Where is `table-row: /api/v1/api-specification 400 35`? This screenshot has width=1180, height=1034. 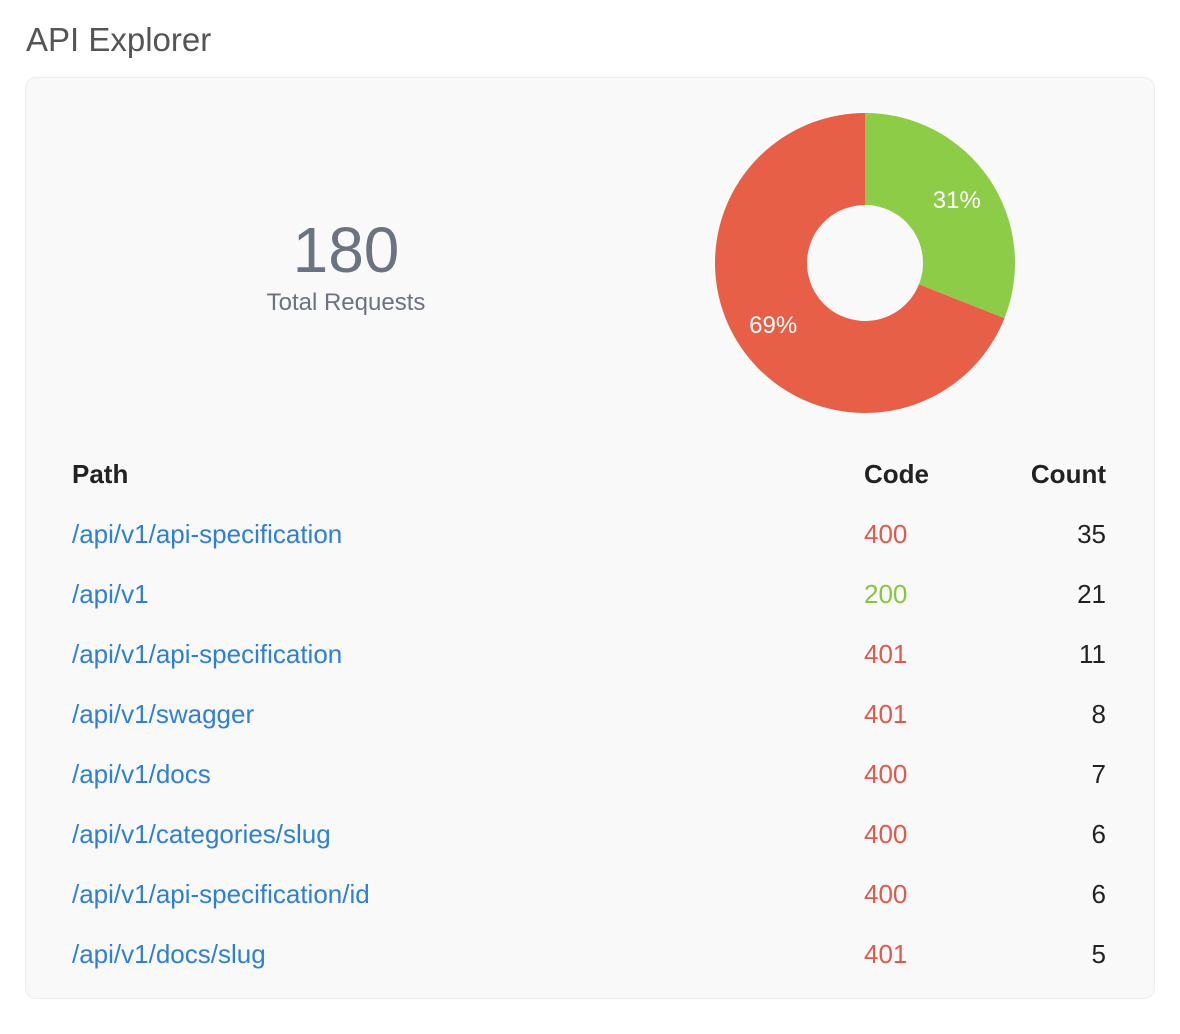
table-row: /api/v1/api-specification 400 35 is located at coordinates (589, 534).